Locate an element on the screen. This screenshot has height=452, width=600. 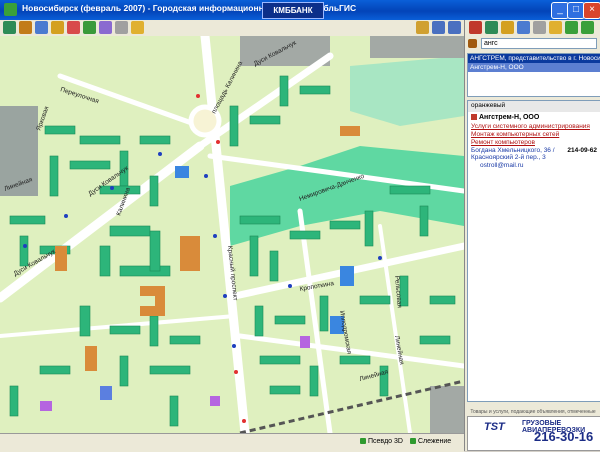
forward-arrow-icon is located at coordinates (587, 27).